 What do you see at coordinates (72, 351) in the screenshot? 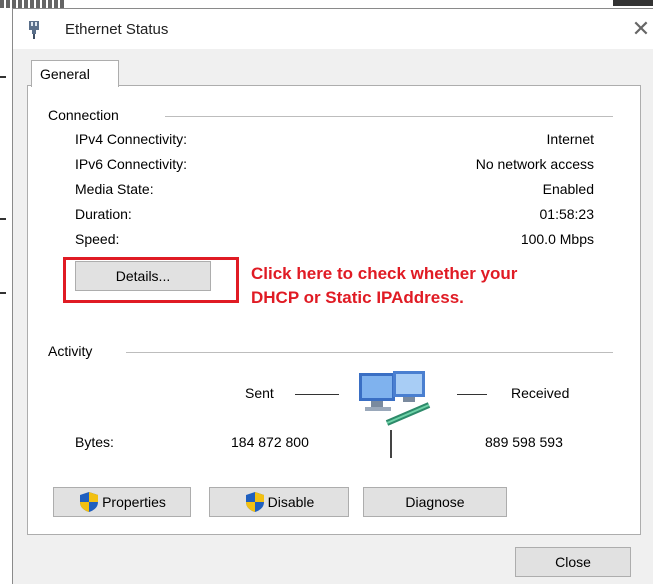
I see `activity-group-label: Activity` at bounding box center [72, 351].